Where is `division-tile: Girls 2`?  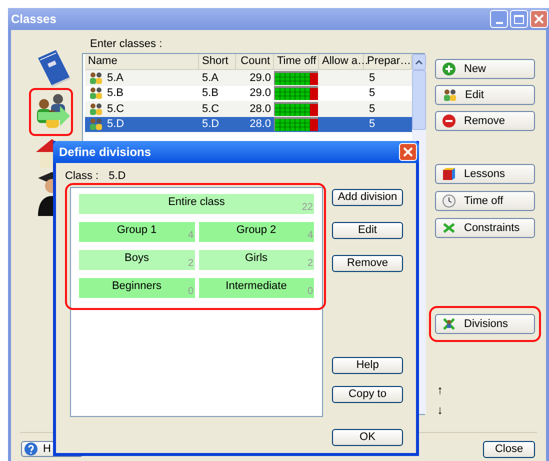 division-tile: Girls 2 is located at coordinates (256, 260).